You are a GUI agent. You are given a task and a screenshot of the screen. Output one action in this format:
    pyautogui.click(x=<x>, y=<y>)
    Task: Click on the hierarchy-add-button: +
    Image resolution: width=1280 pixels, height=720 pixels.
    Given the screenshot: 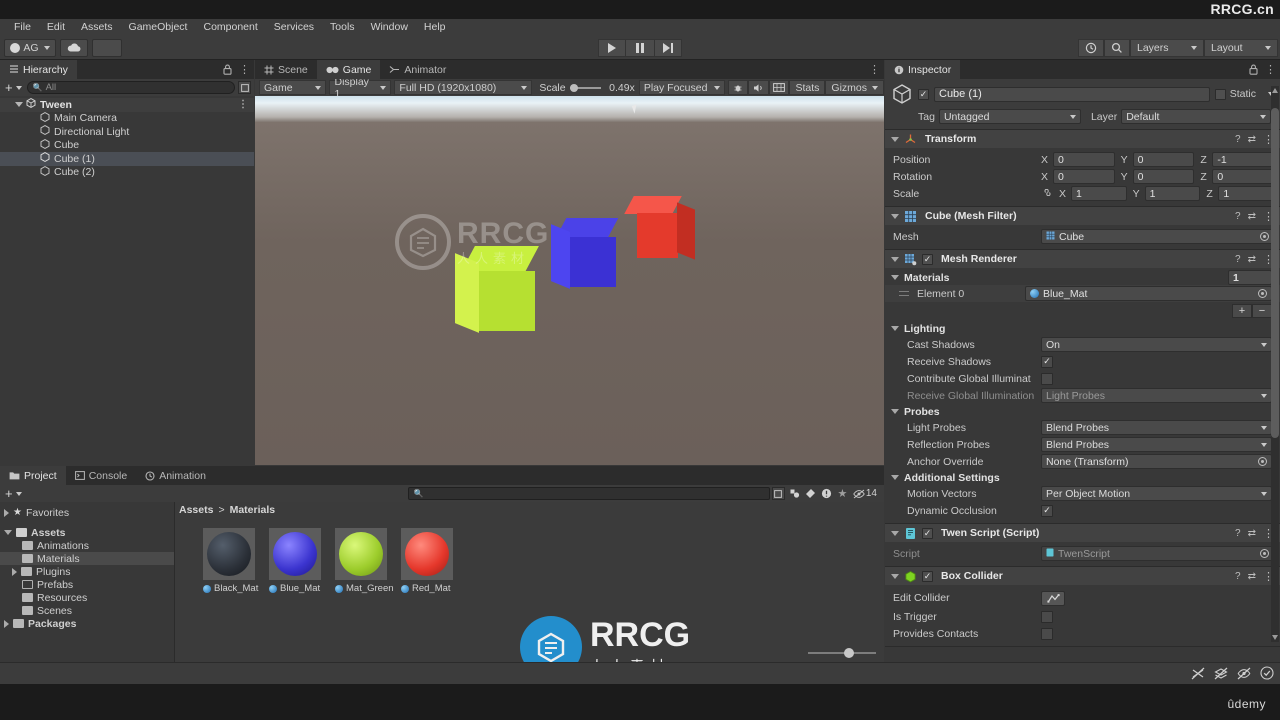 What is the action you would take?
    pyautogui.click(x=13, y=87)
    